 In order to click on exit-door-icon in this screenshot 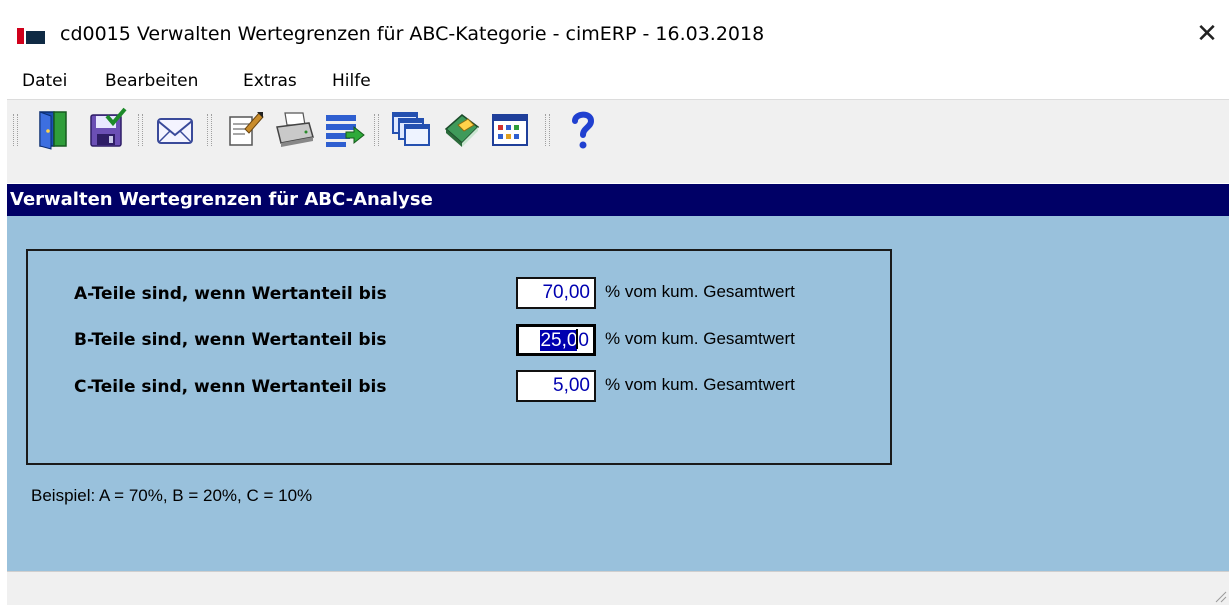, I will do `click(53, 129)`.